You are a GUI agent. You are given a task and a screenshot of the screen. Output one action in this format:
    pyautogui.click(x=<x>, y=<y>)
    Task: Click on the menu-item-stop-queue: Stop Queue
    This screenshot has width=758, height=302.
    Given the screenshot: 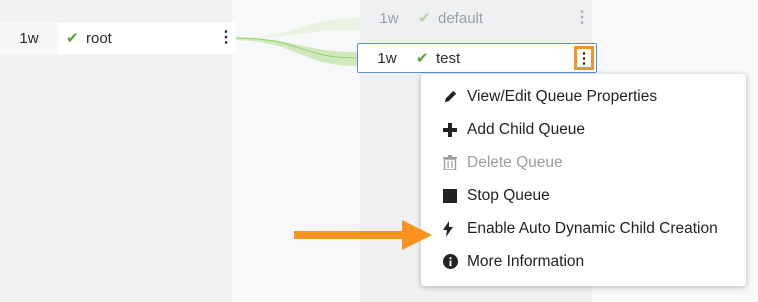 What is the action you would take?
    pyautogui.click(x=583, y=195)
    